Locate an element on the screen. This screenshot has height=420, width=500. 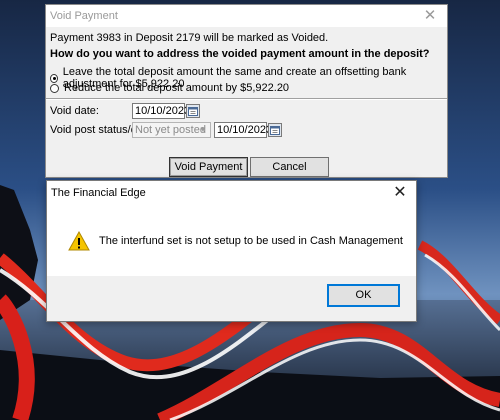
warning-icon is located at coordinates (79, 241).